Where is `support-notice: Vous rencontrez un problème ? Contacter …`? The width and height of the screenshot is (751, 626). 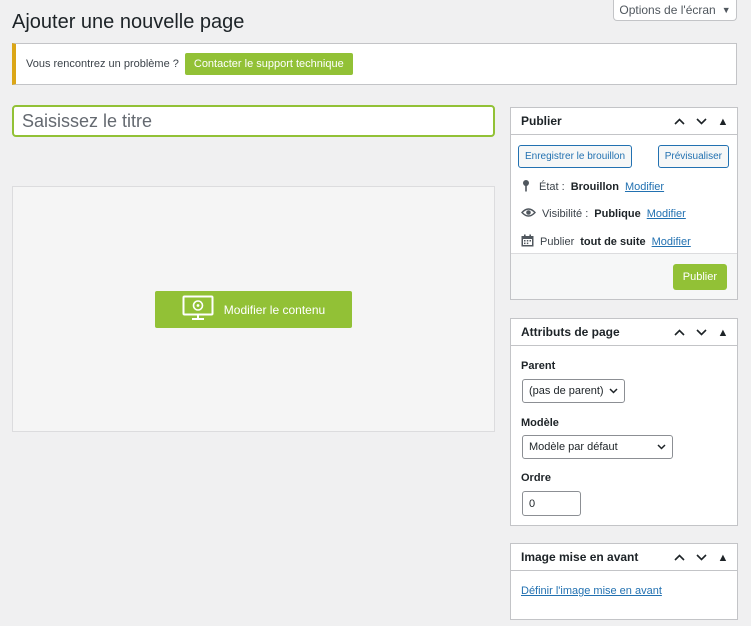 support-notice: Vous rencontrez un problème ? Contacter … is located at coordinates (374, 64).